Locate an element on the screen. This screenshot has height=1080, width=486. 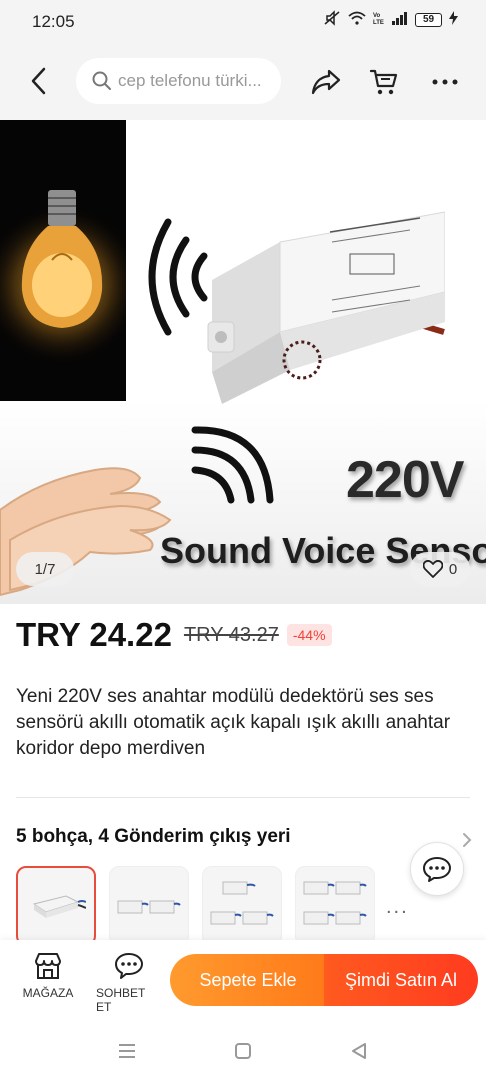
more-options-button is located at coordinates (445, 82).